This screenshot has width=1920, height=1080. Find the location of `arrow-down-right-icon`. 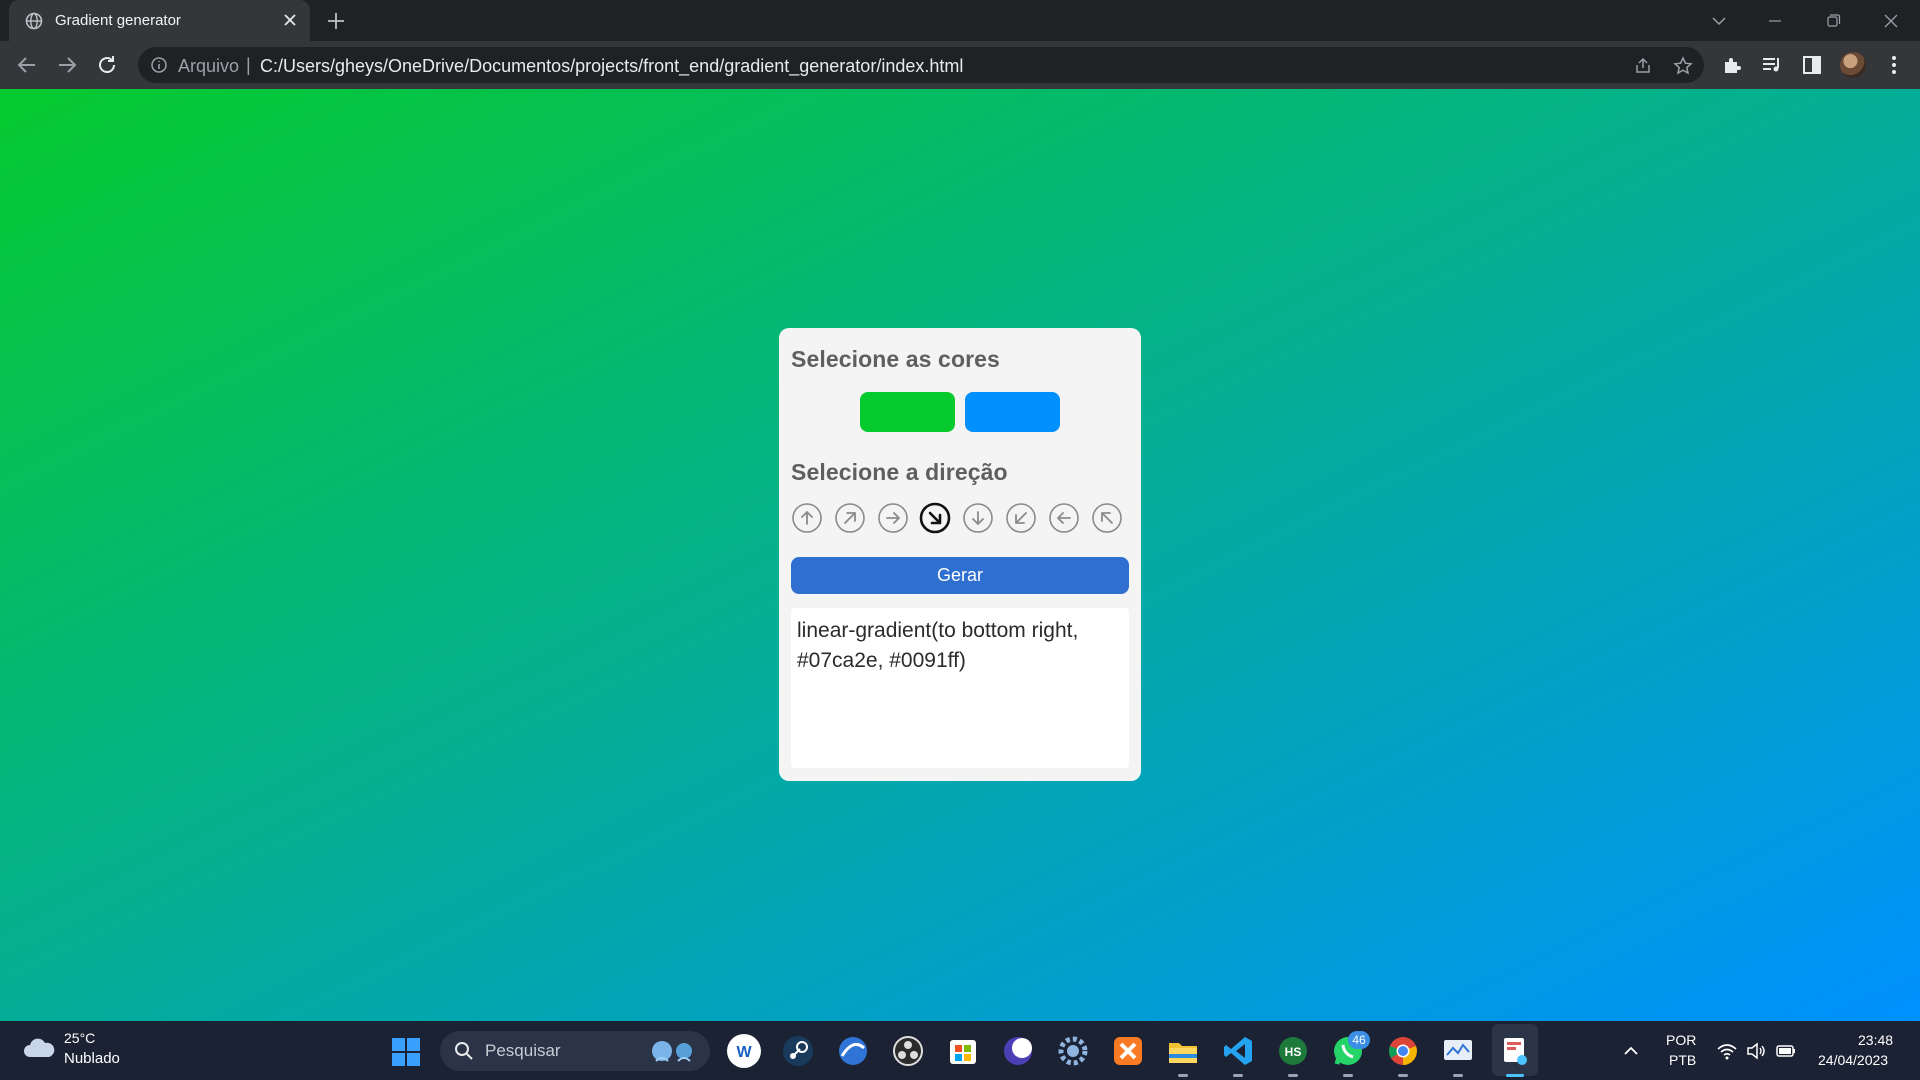

arrow-down-right-icon is located at coordinates (935, 518).